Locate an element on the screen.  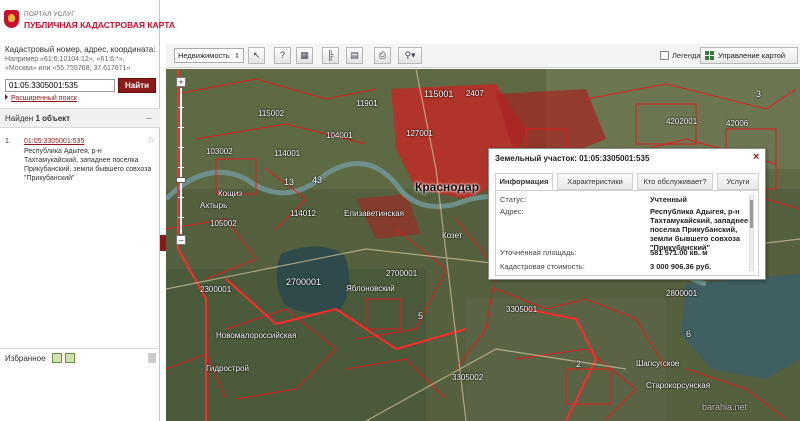
zoom-slider-thumb is located at coordinates (181, 180).